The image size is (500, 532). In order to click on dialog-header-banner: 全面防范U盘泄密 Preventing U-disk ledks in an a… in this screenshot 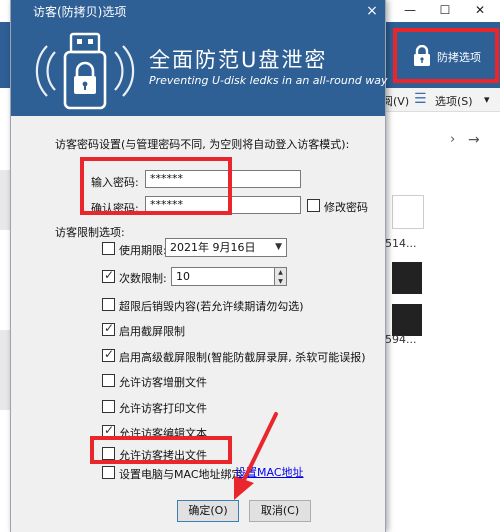, I will do `click(199, 70)`.